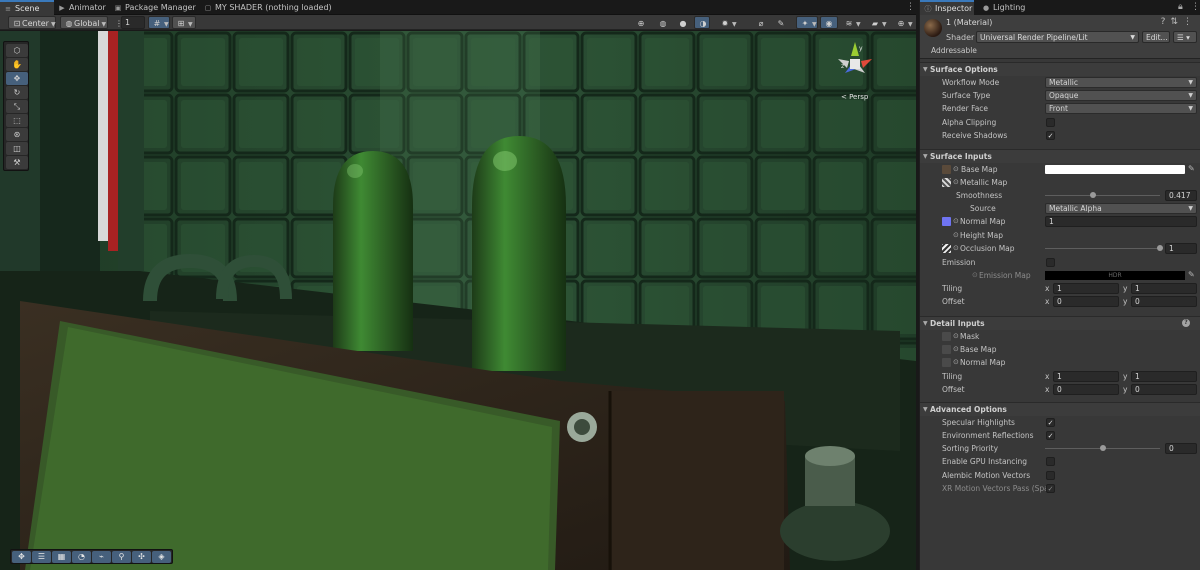 This screenshot has width=1200, height=570. I want to click on source-row: Source Metallic Alpha ▼, so click(1060, 208).